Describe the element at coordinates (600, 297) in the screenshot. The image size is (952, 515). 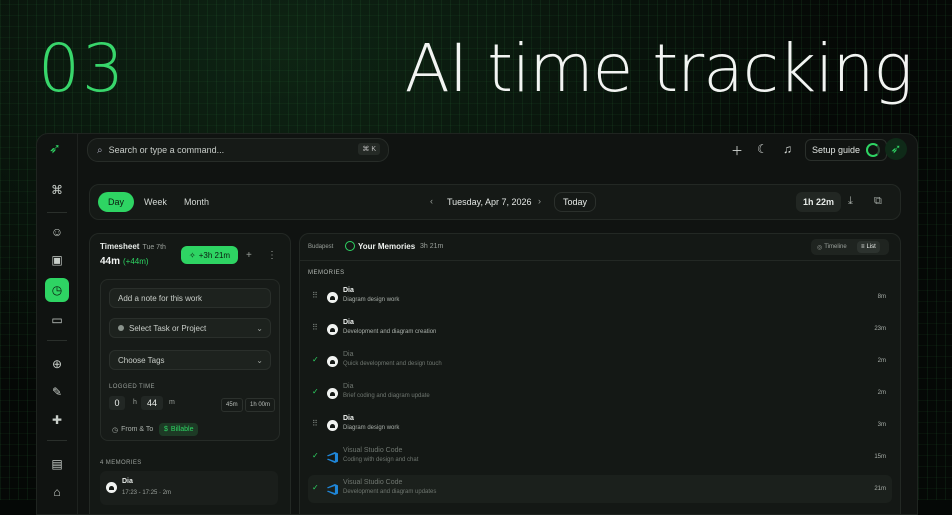
I see `memory-row: ⠿ Dia Diagram design work 8m` at that location.